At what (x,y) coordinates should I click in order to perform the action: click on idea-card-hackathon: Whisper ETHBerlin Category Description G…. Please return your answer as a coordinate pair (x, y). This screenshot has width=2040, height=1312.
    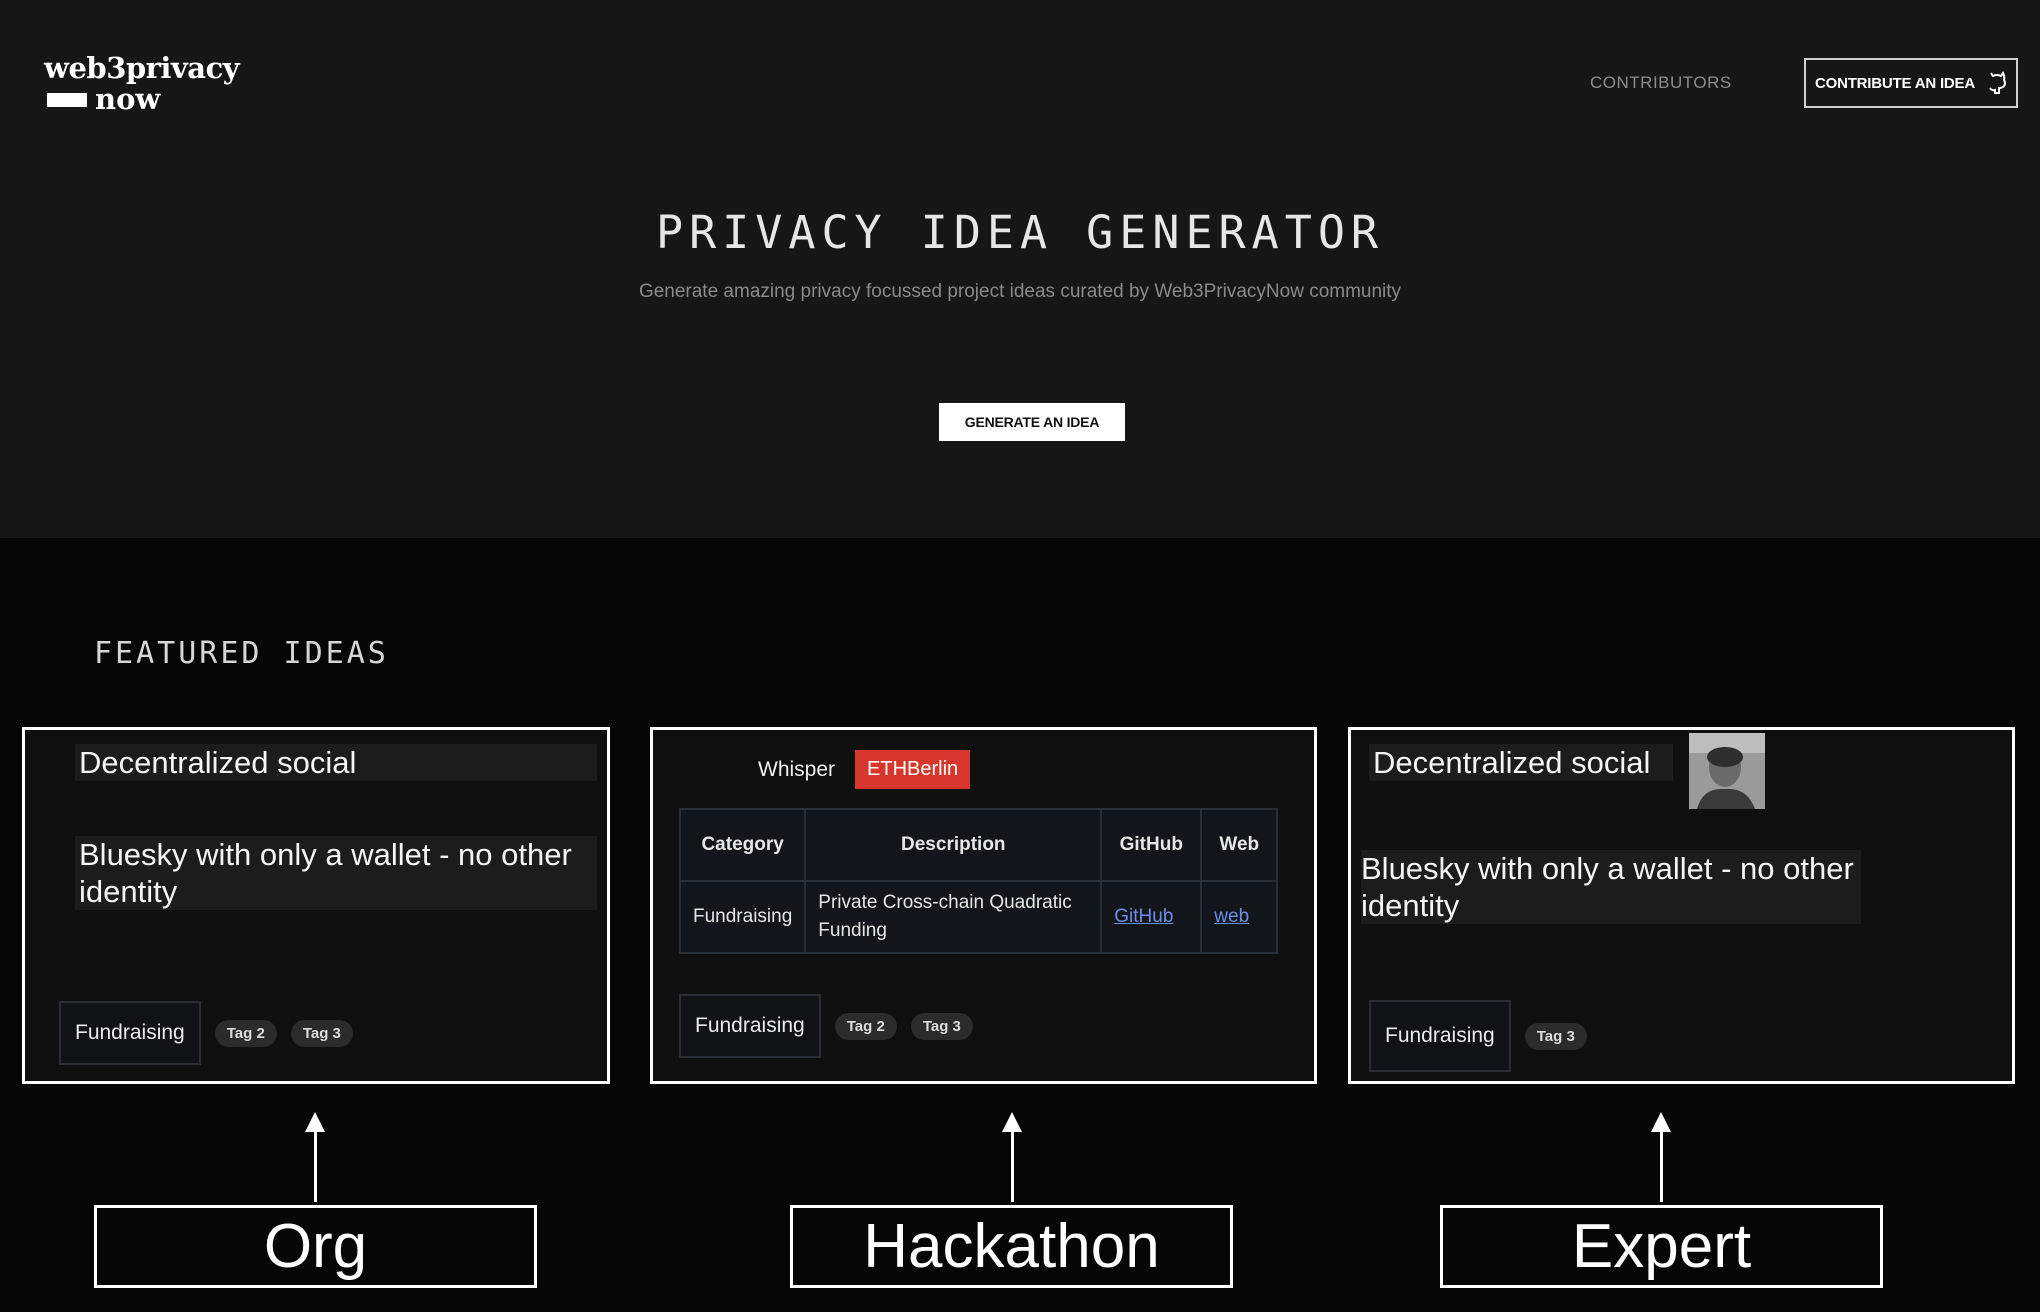
    Looking at the image, I should click on (983, 905).